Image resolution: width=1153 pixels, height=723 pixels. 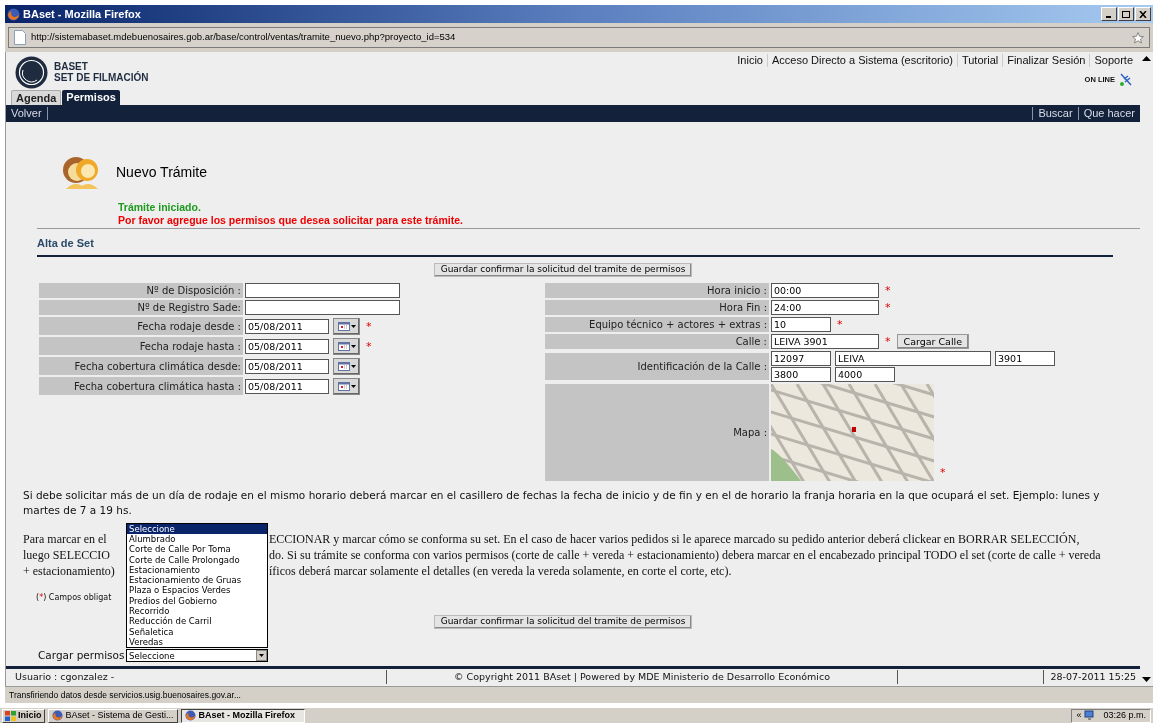 What do you see at coordinates (1046, 60) in the screenshot?
I see `header-link: Finalizar Sesión` at bounding box center [1046, 60].